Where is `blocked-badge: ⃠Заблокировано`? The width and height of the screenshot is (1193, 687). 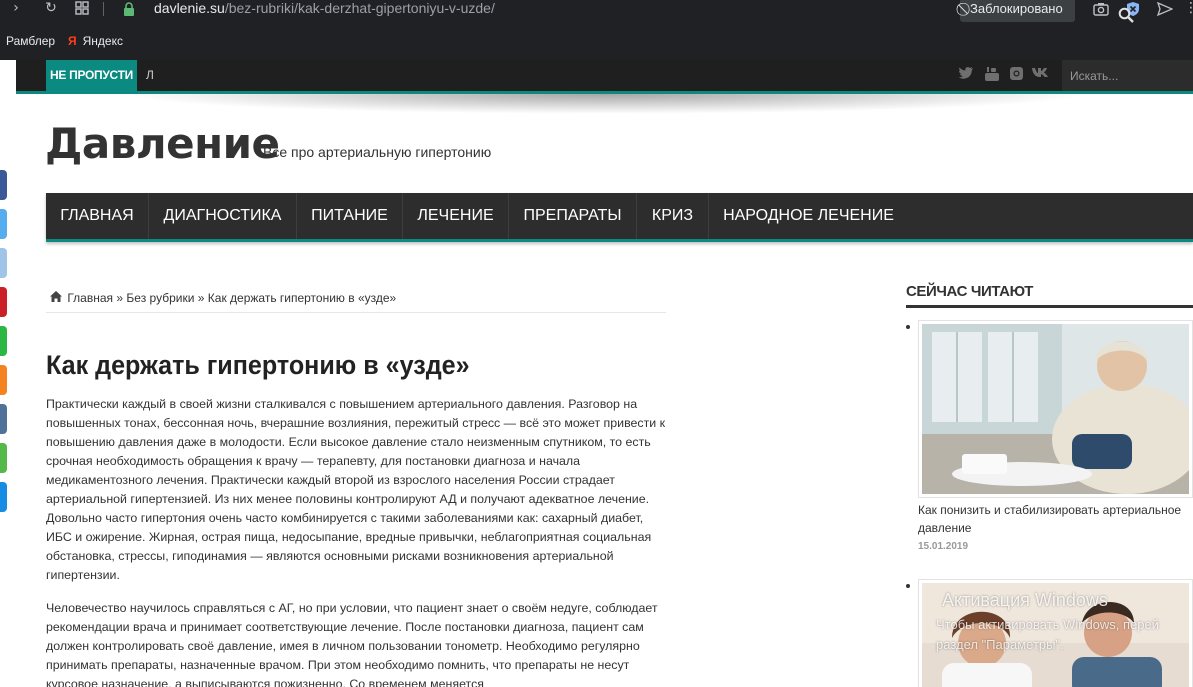 blocked-badge: ⃠Заблокировано is located at coordinates (1017, 11).